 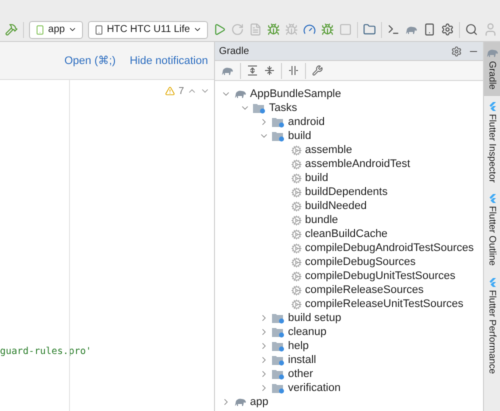 What do you see at coordinates (492, 230) in the screenshot?
I see `side-tab: Flutter Outline` at bounding box center [492, 230].